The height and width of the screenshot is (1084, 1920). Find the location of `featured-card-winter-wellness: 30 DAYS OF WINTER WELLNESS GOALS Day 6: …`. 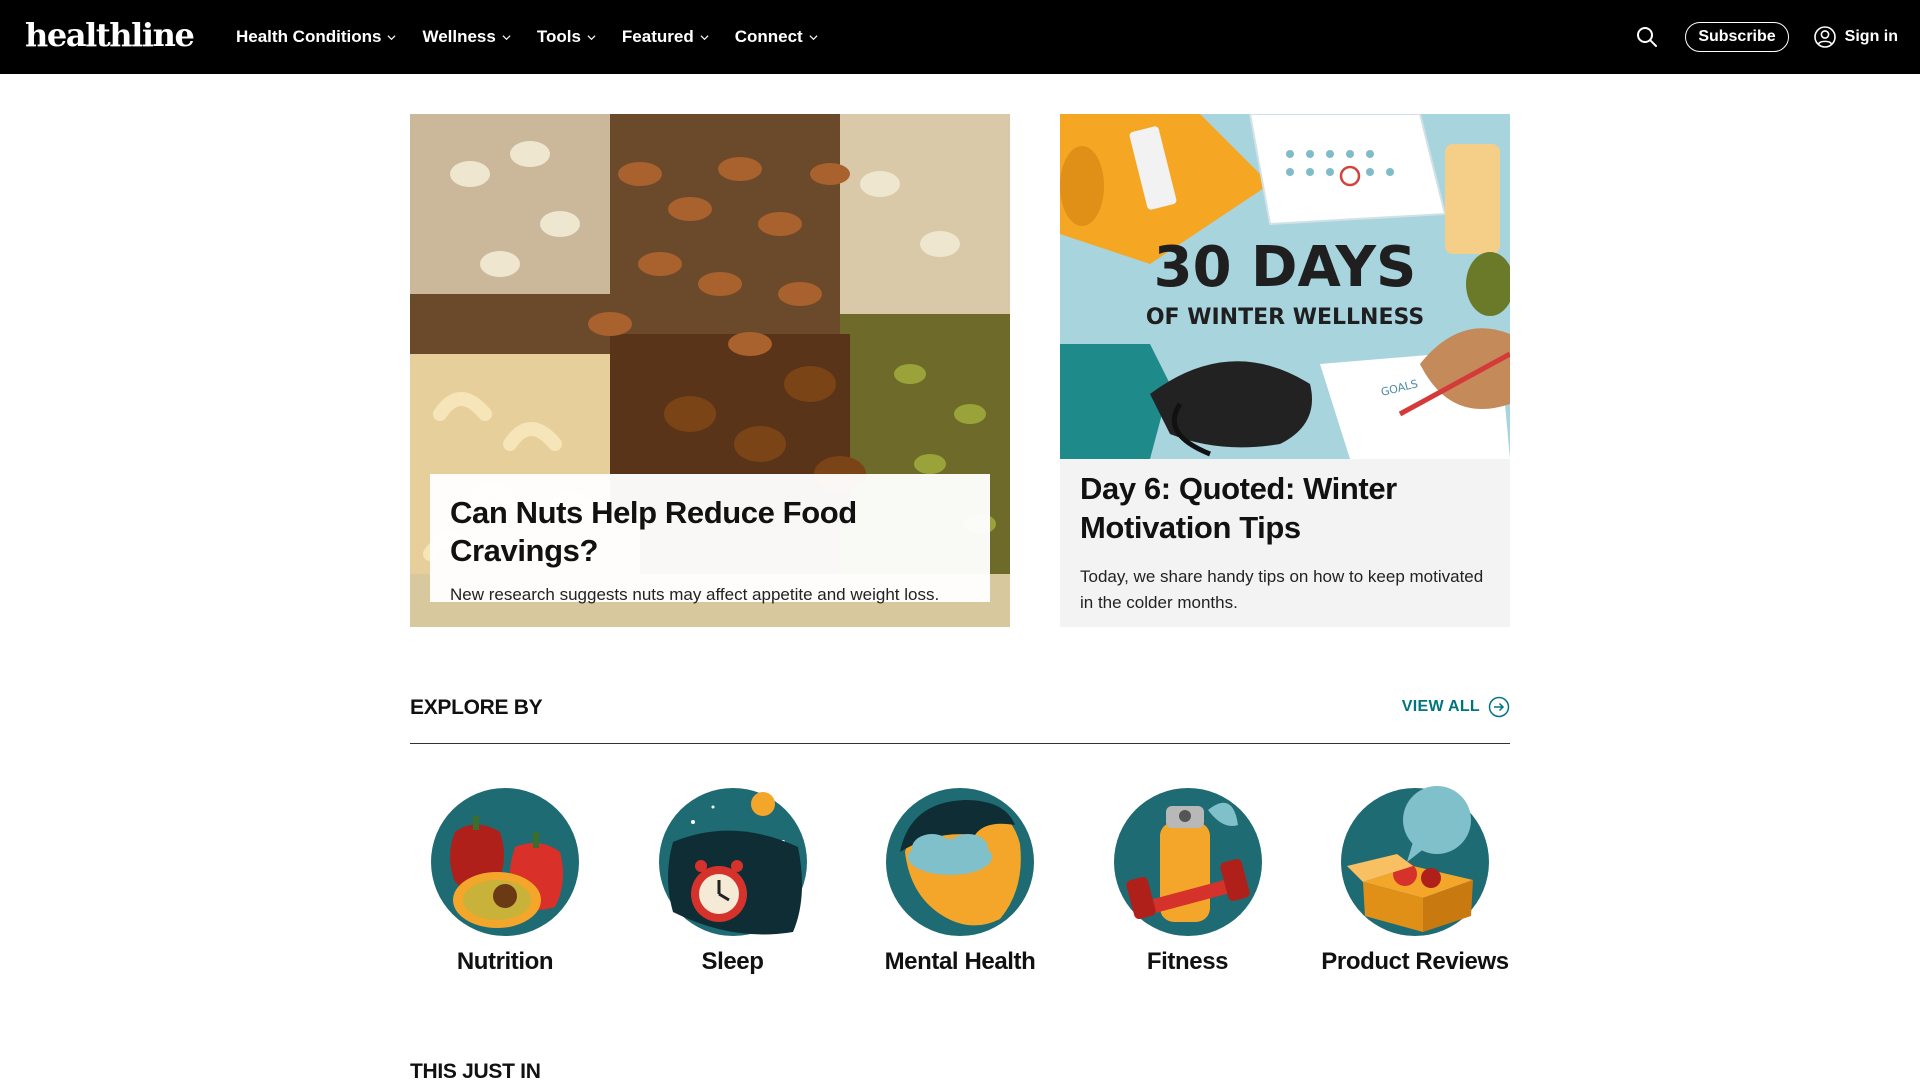

featured-card-winter-wellness: 30 DAYS OF WINTER WELLNESS GOALS Day 6: … is located at coordinates (1285, 370).